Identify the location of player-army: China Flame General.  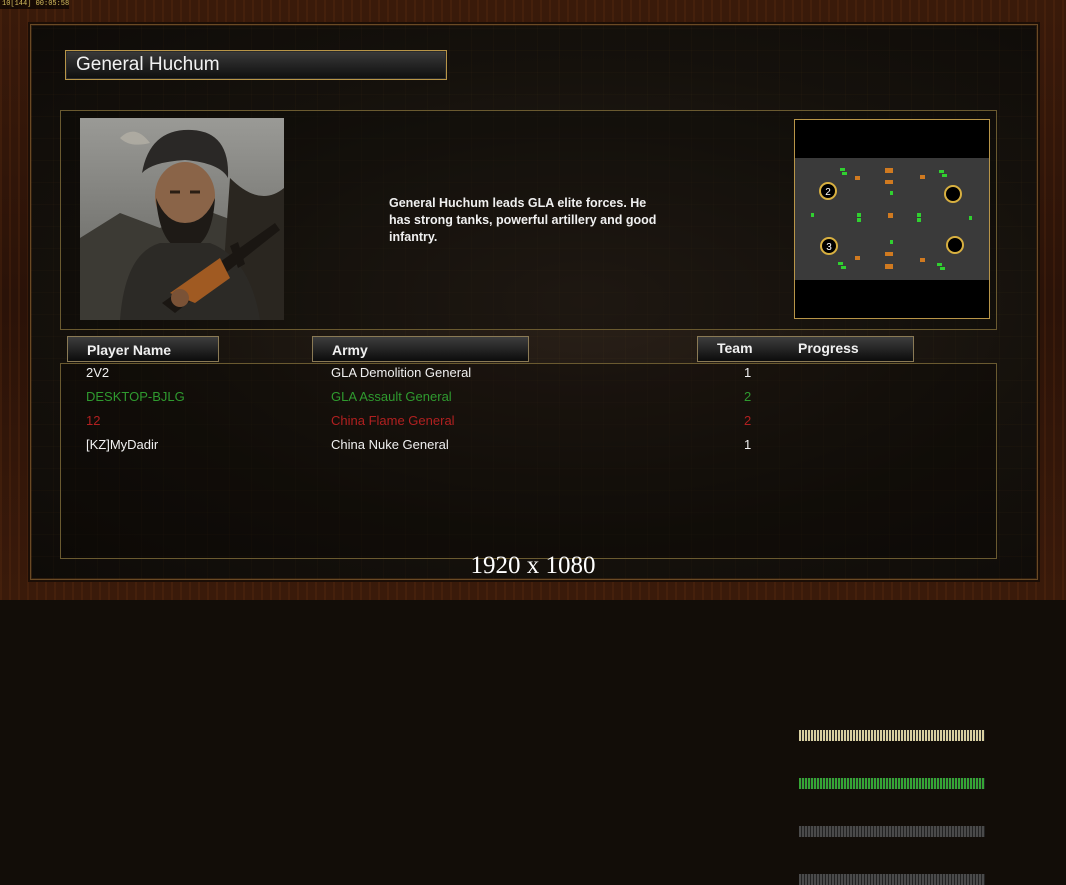
(393, 420).